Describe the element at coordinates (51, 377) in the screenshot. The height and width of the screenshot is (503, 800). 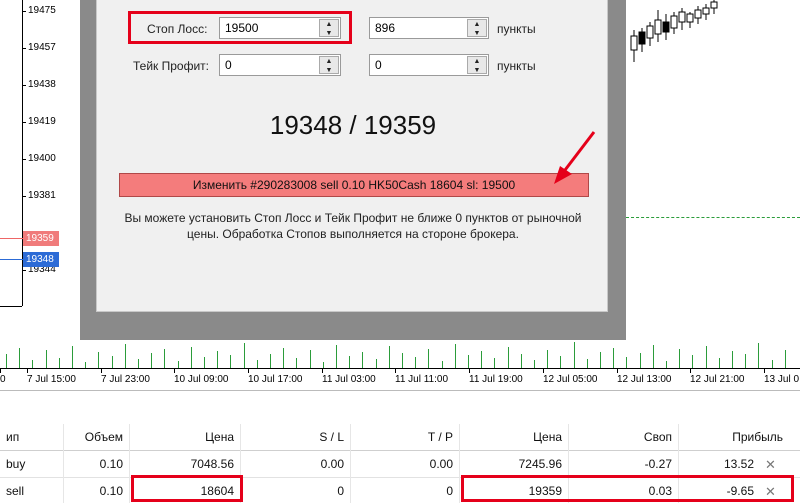
I see `time-tick: 7 Jul 15:00` at that location.